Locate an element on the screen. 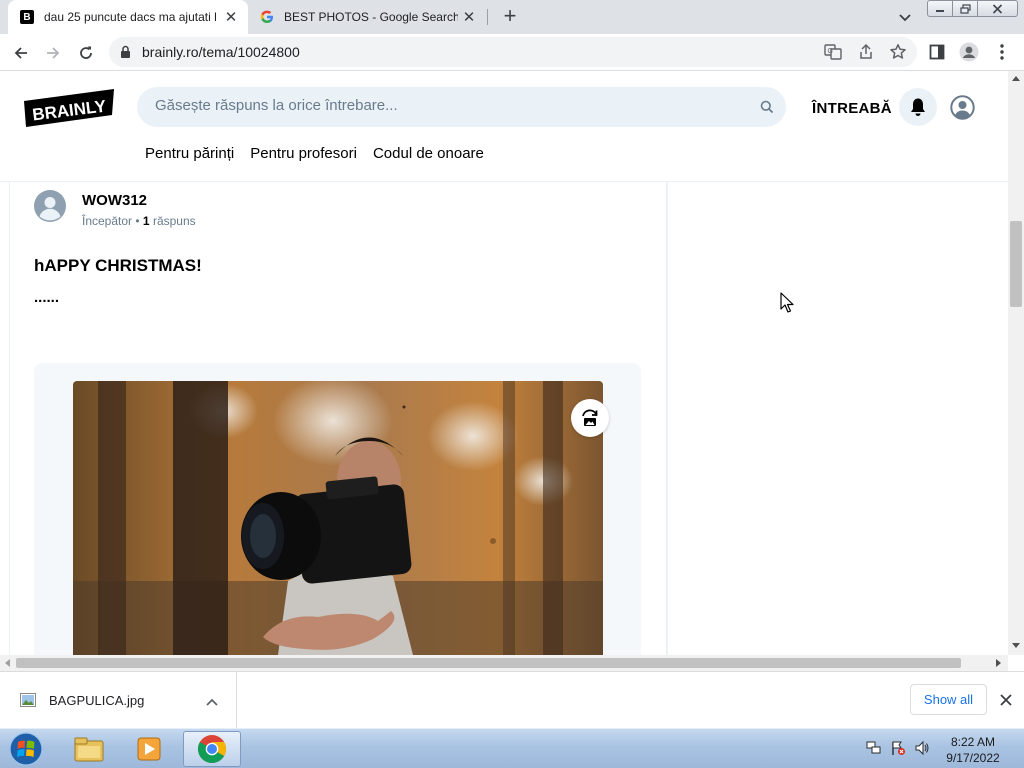 The image size is (1024, 768). side-panel-icon is located at coordinates (937, 52).